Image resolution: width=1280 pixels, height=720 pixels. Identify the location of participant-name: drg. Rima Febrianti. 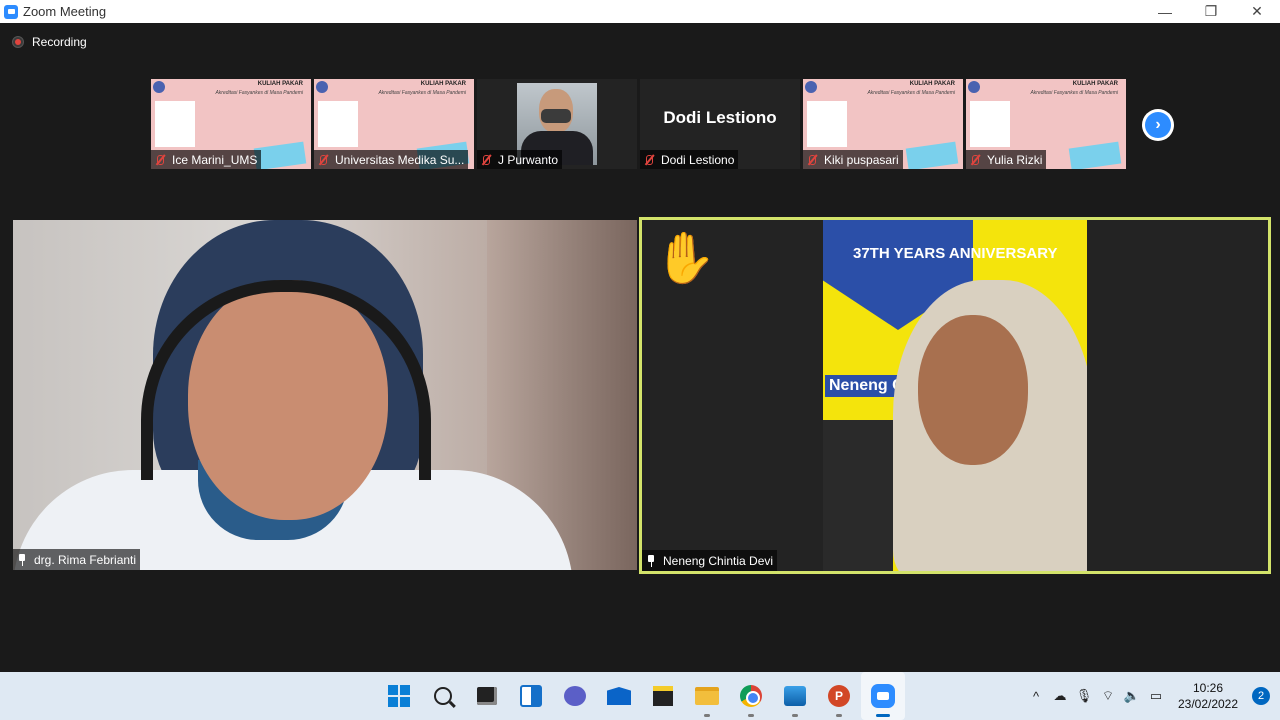
(85, 559).